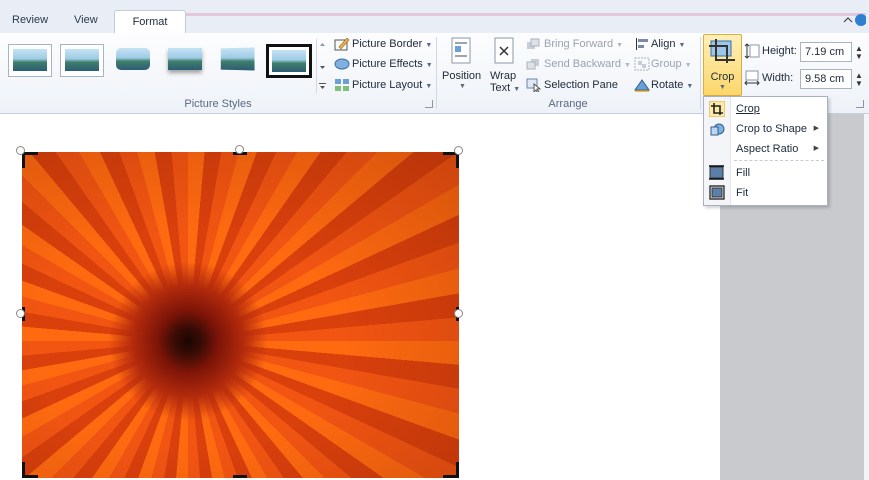 This screenshot has width=869, height=480. What do you see at coordinates (860, 53) in the screenshot?
I see `height-spinner: ▲ ▼` at bounding box center [860, 53].